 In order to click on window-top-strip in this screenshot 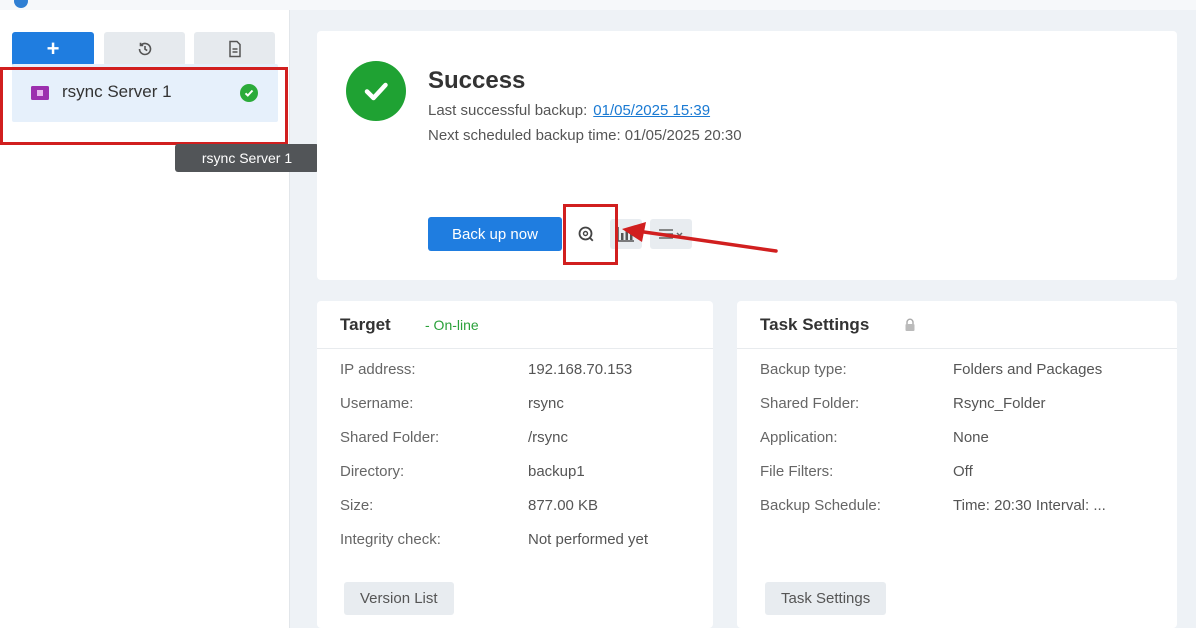, I will do `click(598, 5)`.